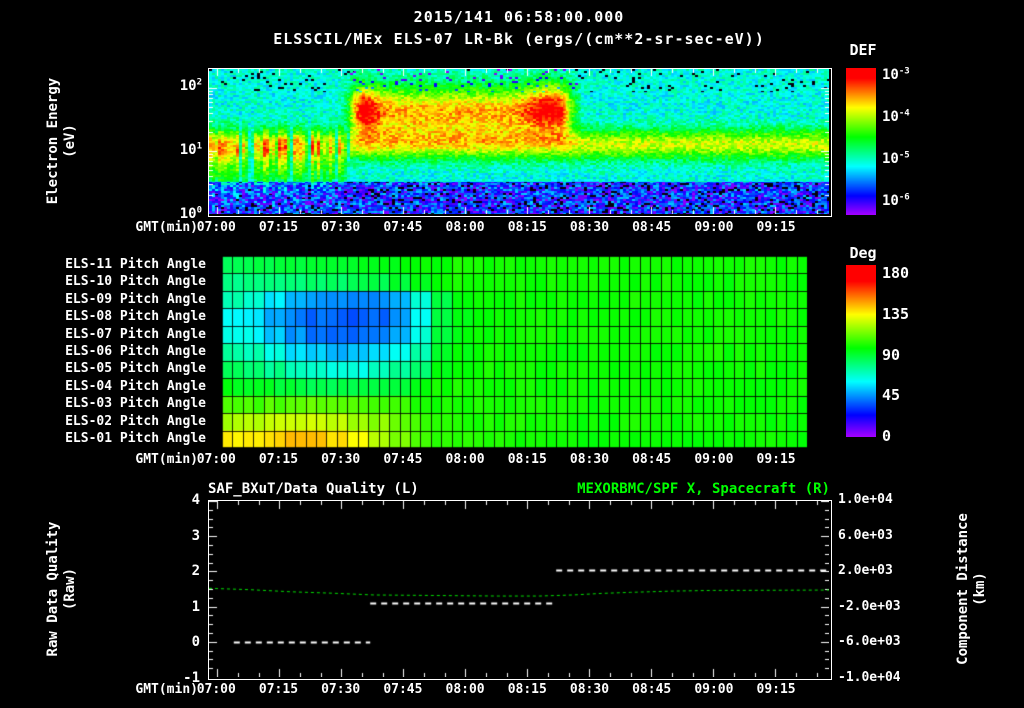 The width and height of the screenshot is (1024, 708). What do you see at coordinates (195, 535) in the screenshot?
I see `quality-tick-label: 3` at bounding box center [195, 535].